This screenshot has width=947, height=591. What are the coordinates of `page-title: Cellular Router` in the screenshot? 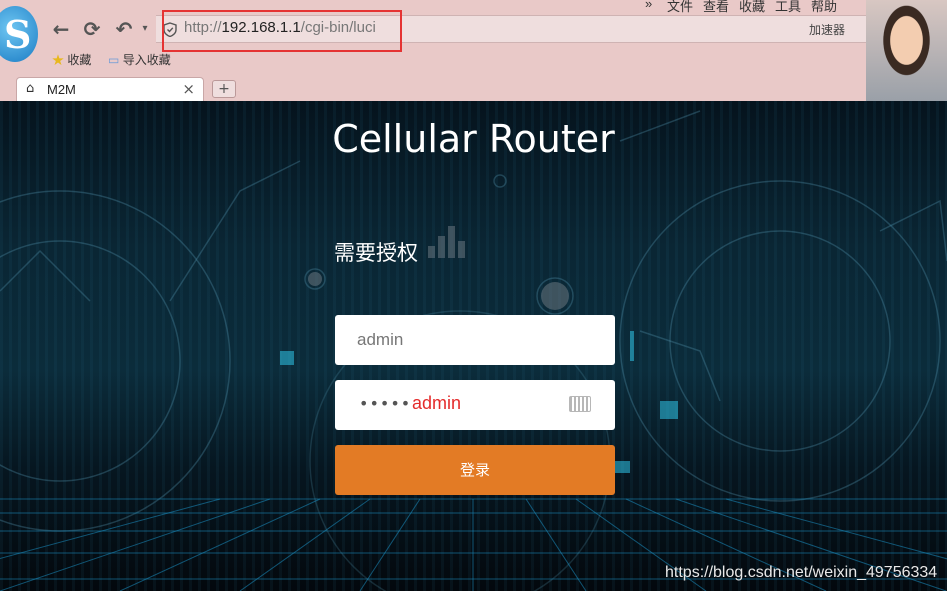 It's located at (473, 139).